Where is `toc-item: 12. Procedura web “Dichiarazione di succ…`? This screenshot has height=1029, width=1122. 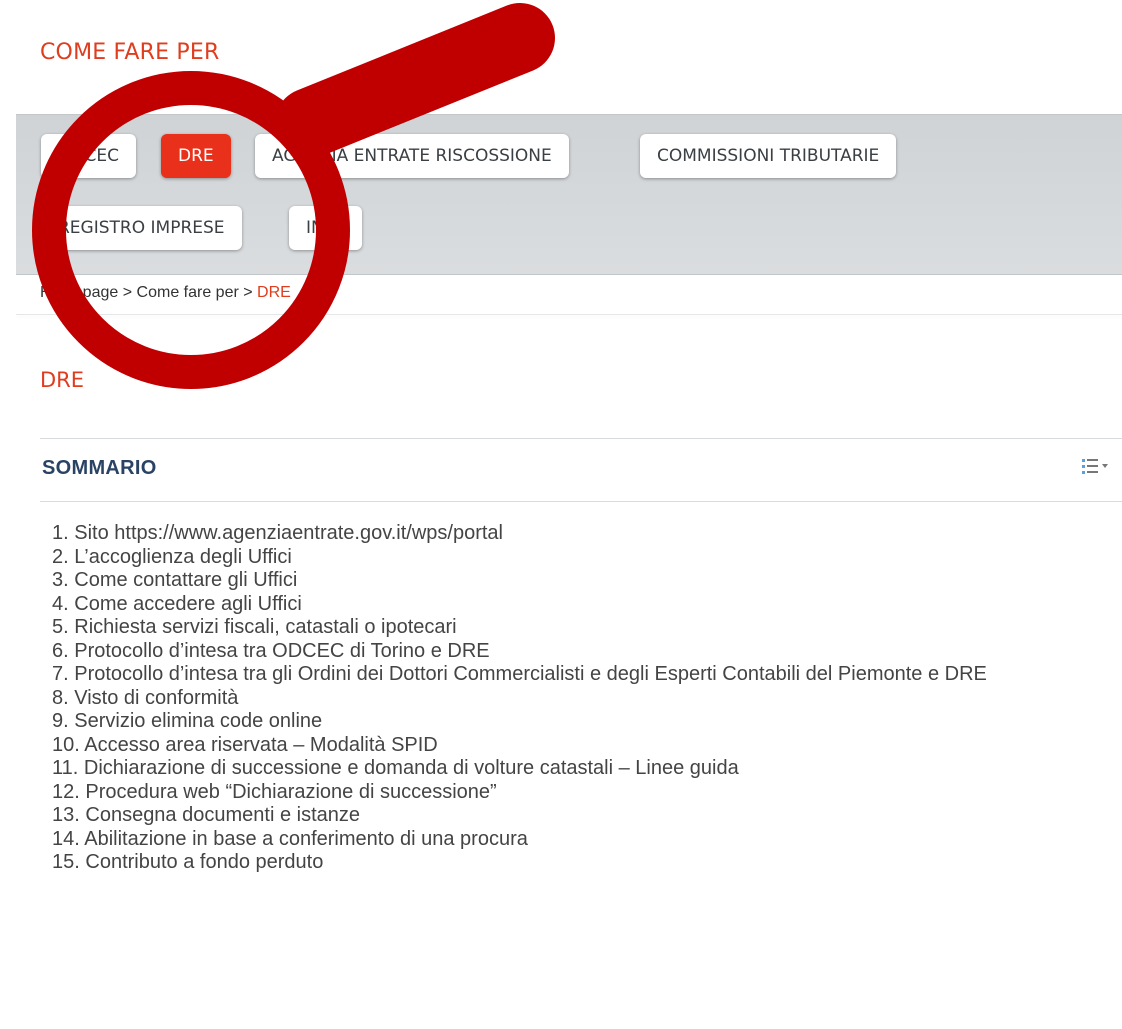 toc-item: 12. Procedura web “Dichiarazione di succ… is located at coordinates (570, 793).